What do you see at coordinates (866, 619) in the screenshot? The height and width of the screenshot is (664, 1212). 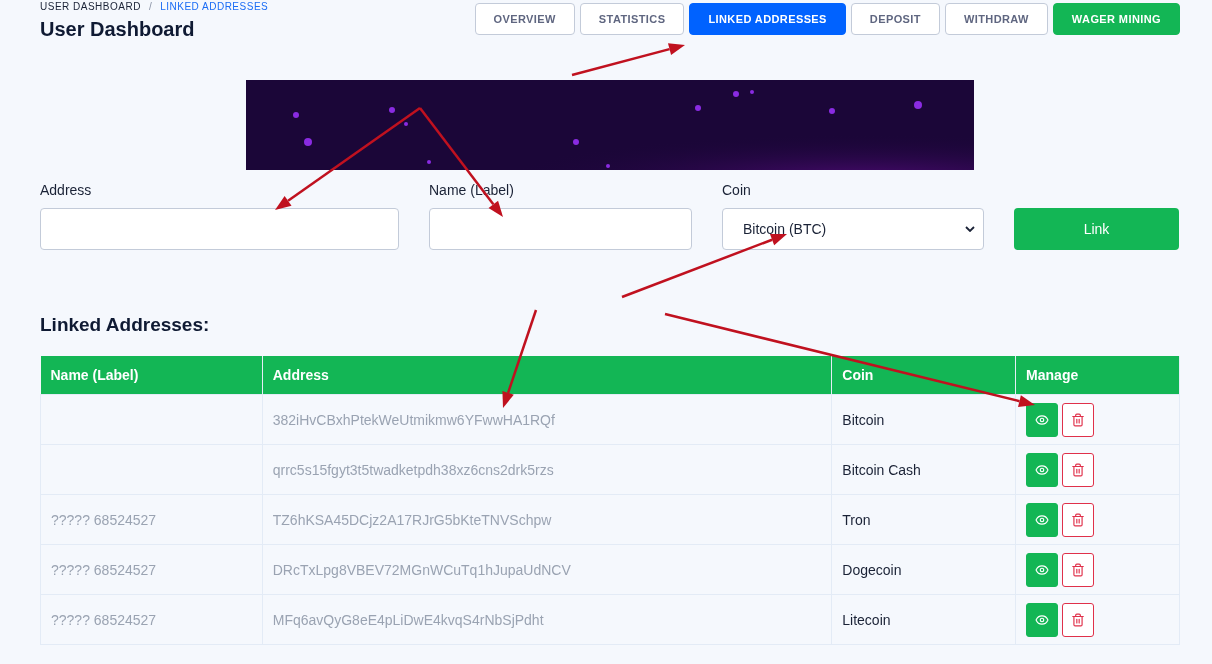 I see `coin-text: Litecoin` at bounding box center [866, 619].